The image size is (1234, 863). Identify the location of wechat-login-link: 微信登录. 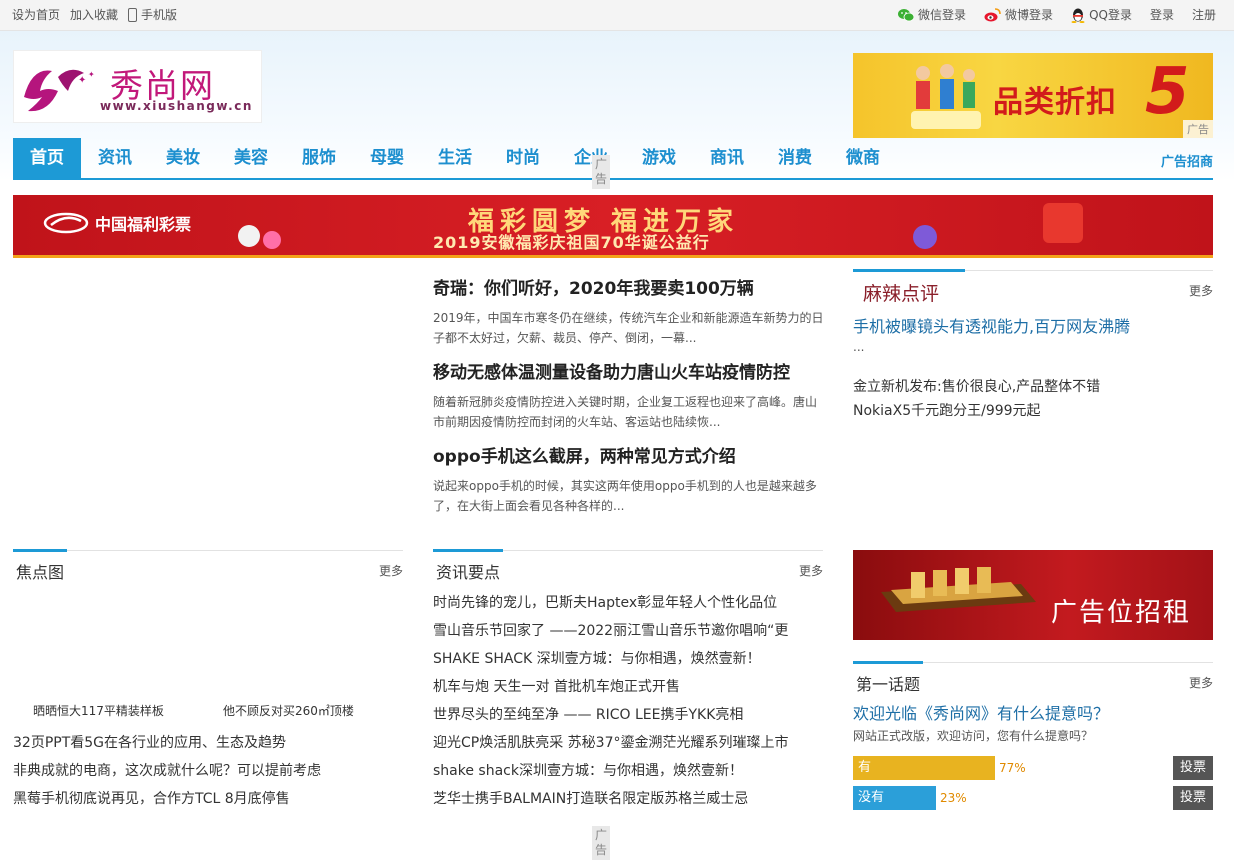
(932, 14).